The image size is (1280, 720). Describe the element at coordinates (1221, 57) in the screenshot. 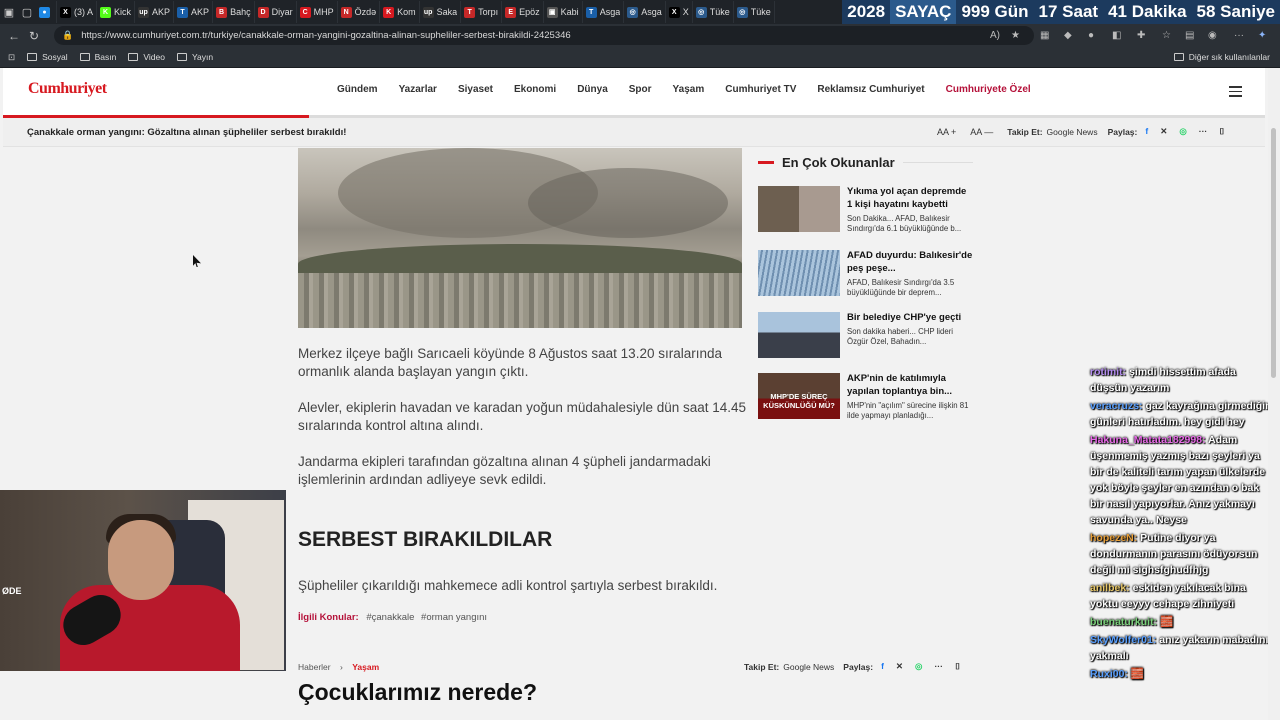

I see `other-bookmarks: Diğer sık kullanılanlar` at that location.